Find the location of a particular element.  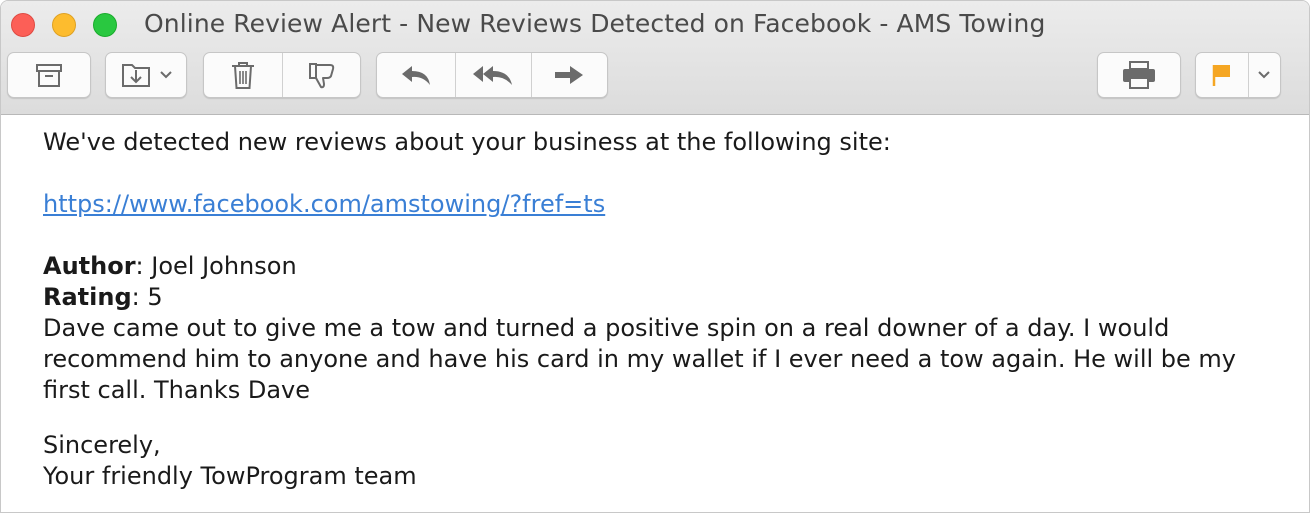

rating-line: Rating: 5 is located at coordinates (666, 297).